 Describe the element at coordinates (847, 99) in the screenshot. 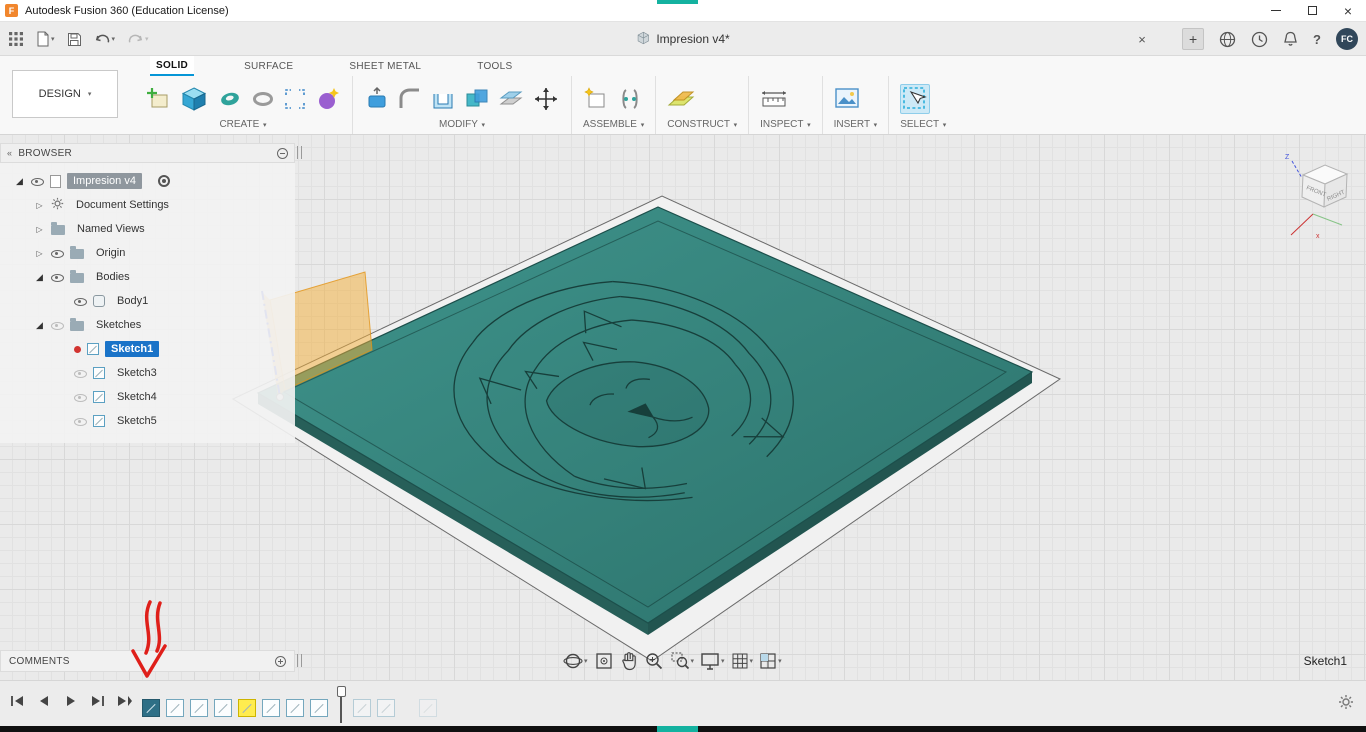

I see `insert-canvas-button` at that location.